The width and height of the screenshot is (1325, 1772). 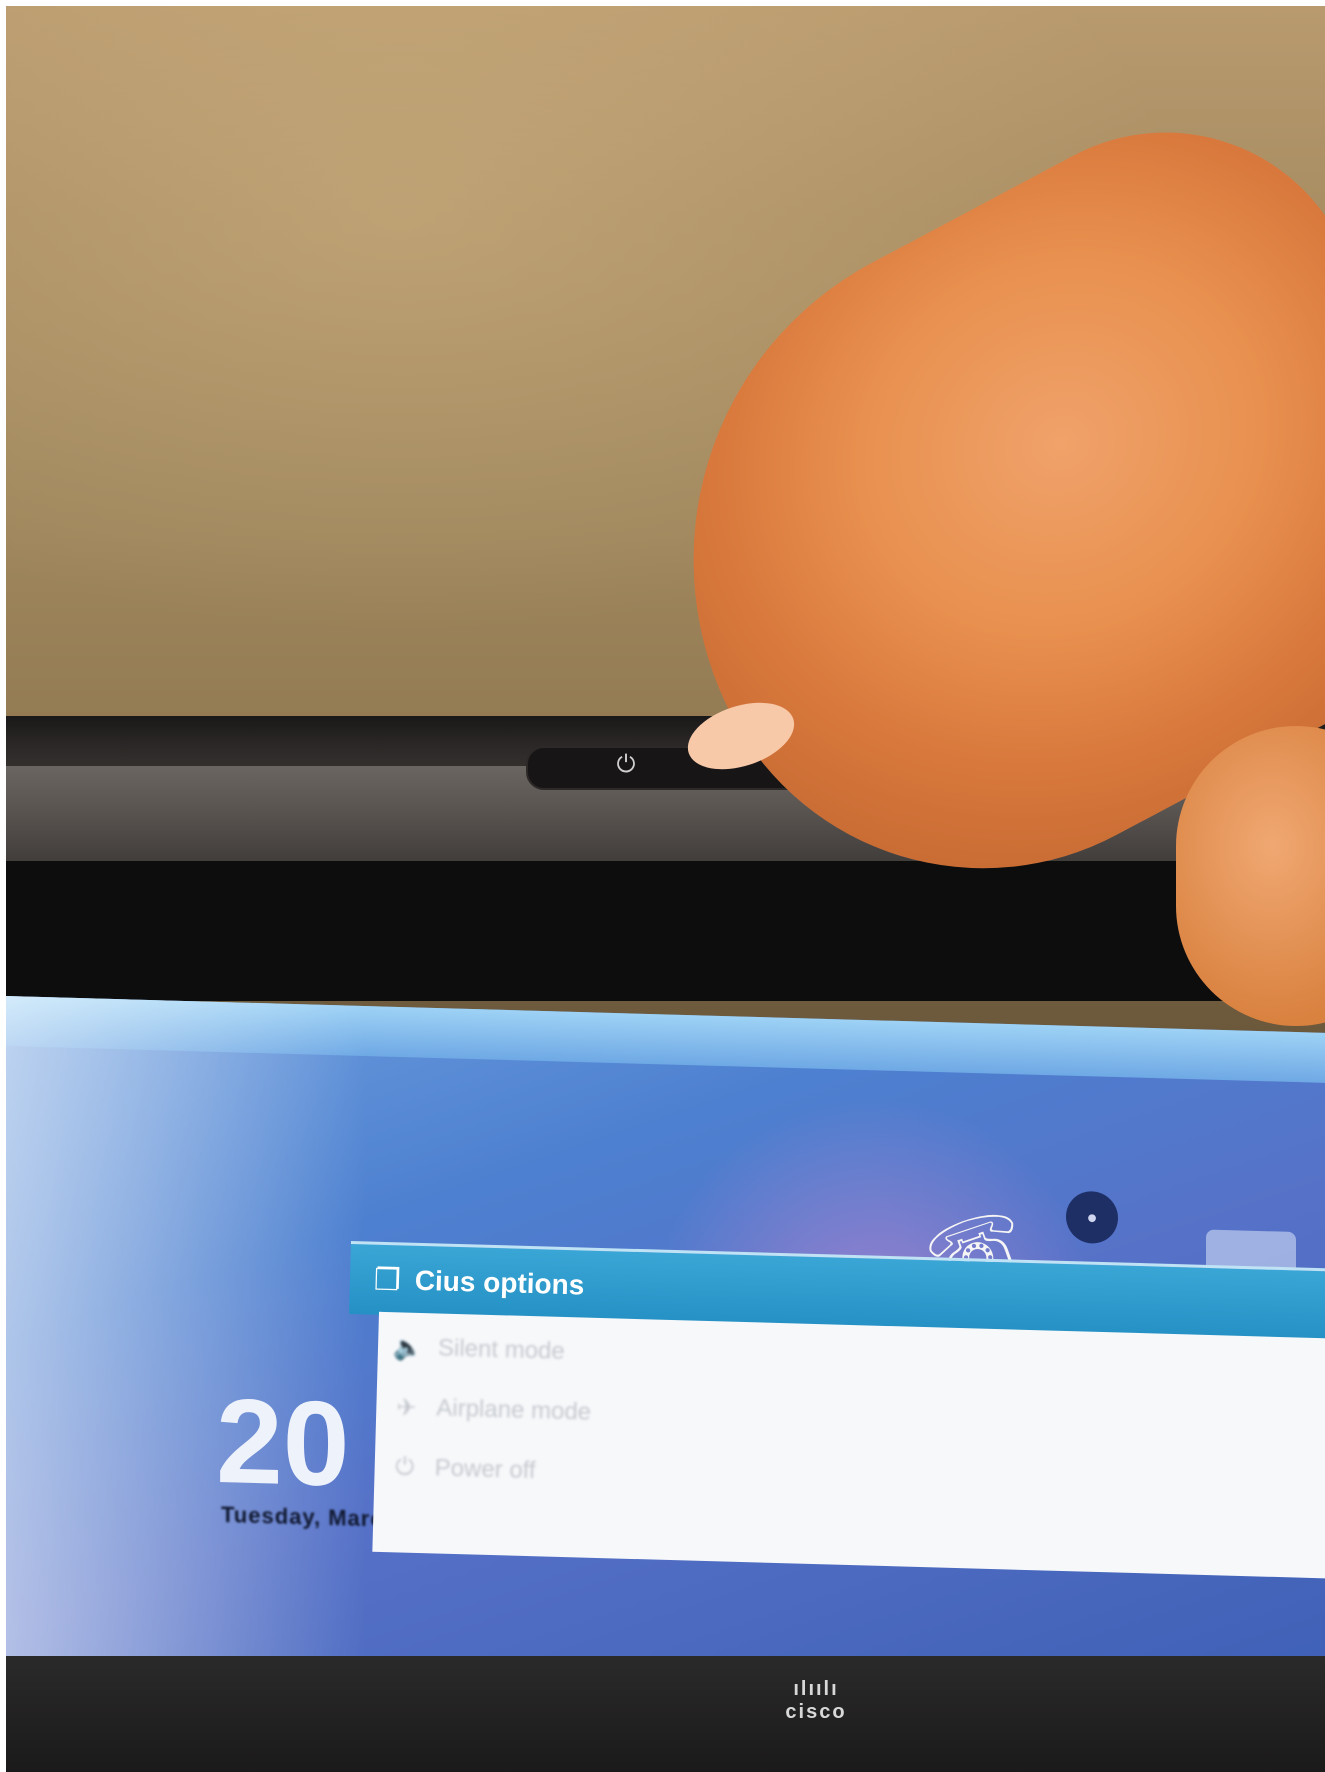 What do you see at coordinates (283, 1442) in the screenshot?
I see `clock-time: 20` at bounding box center [283, 1442].